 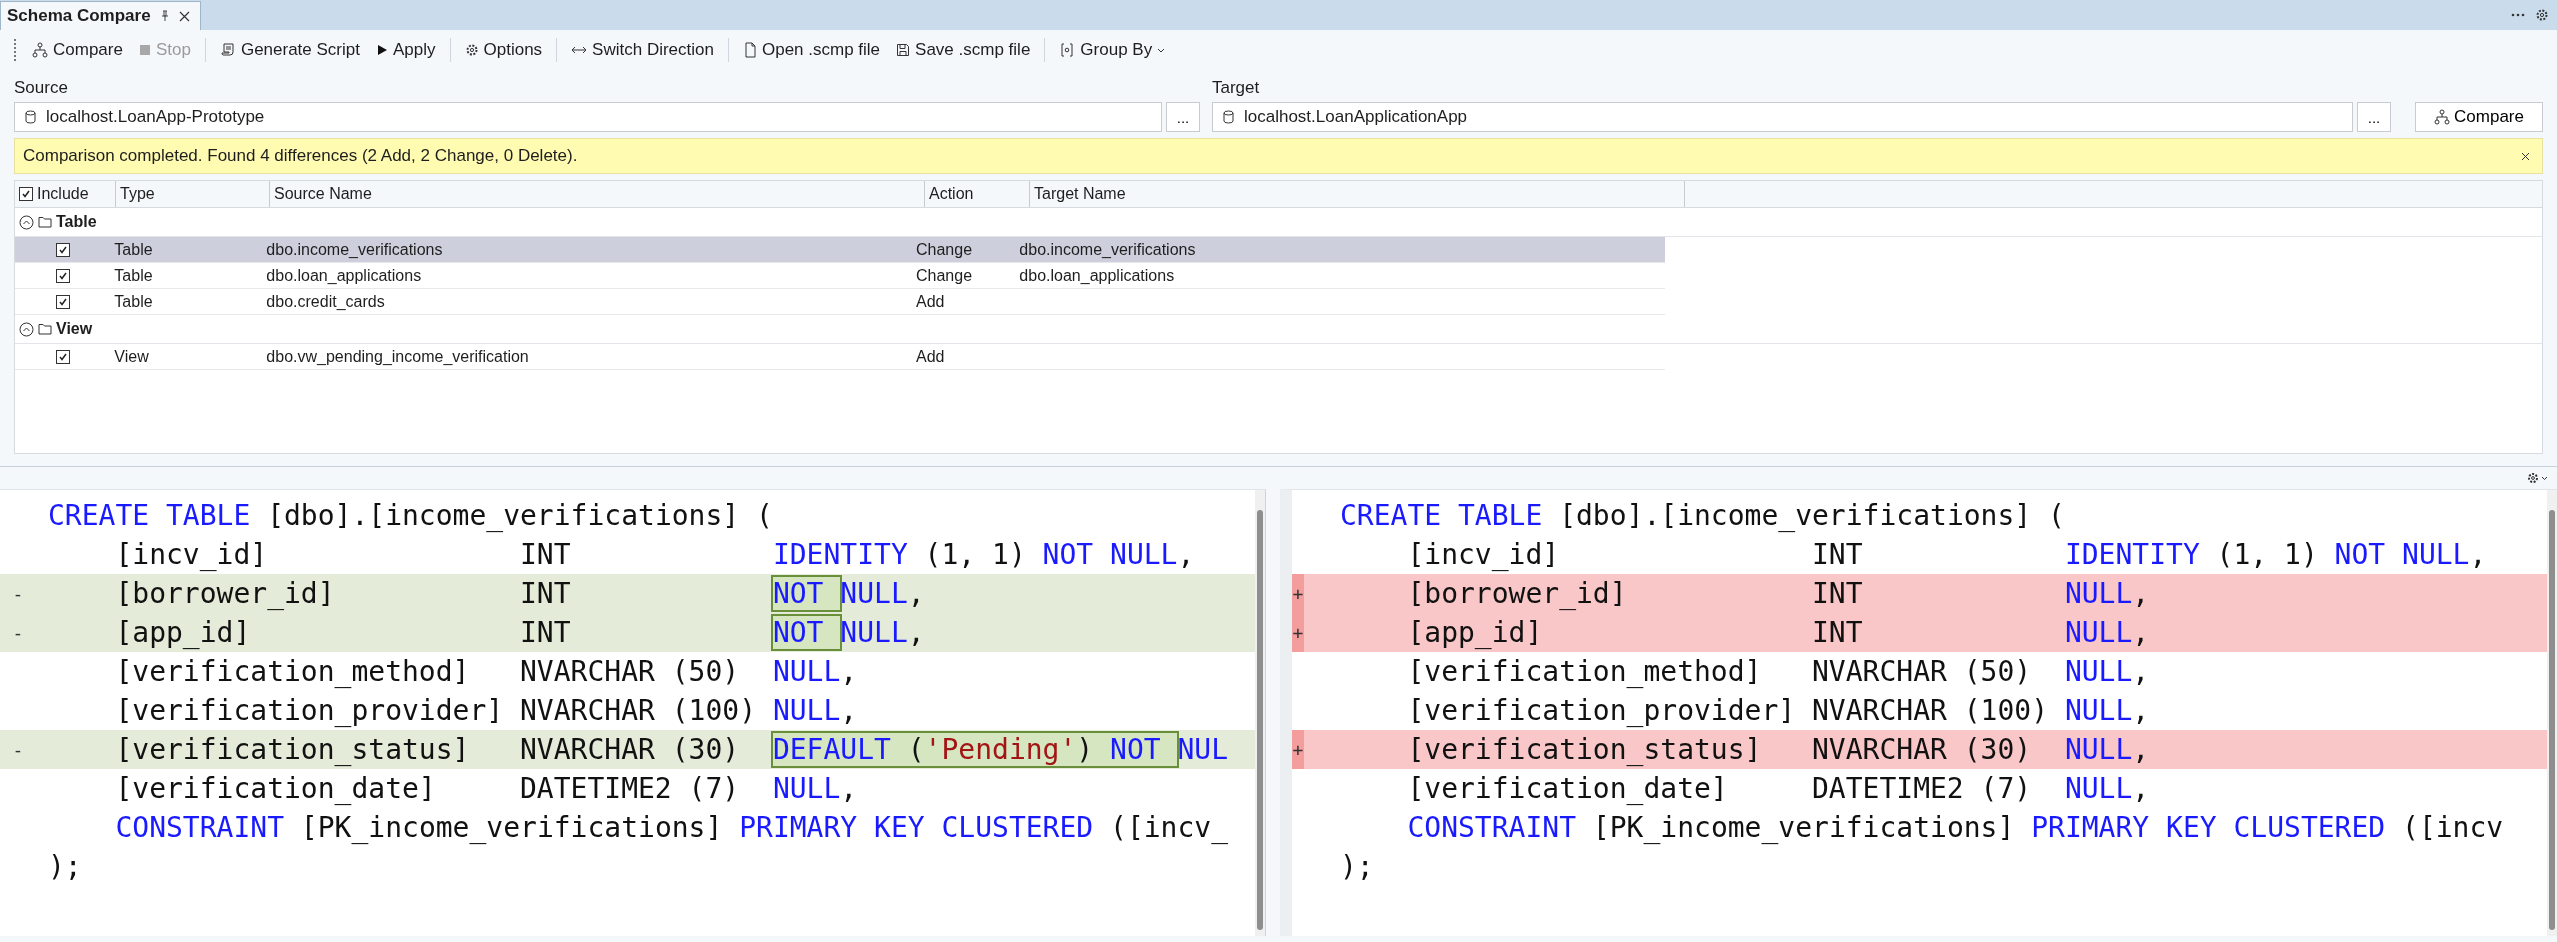 I want to click on source-value: localhost.LoanApp-Prototype, so click(x=155, y=117).